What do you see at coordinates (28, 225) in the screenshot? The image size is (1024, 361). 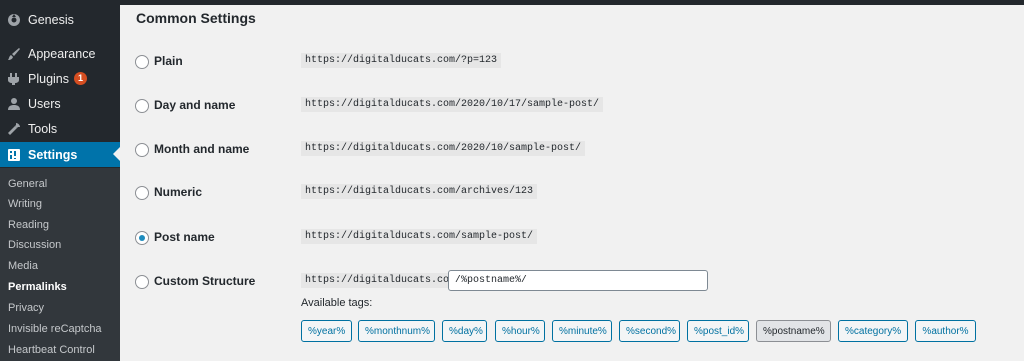 I see `submenu-item-reading: Reading` at bounding box center [28, 225].